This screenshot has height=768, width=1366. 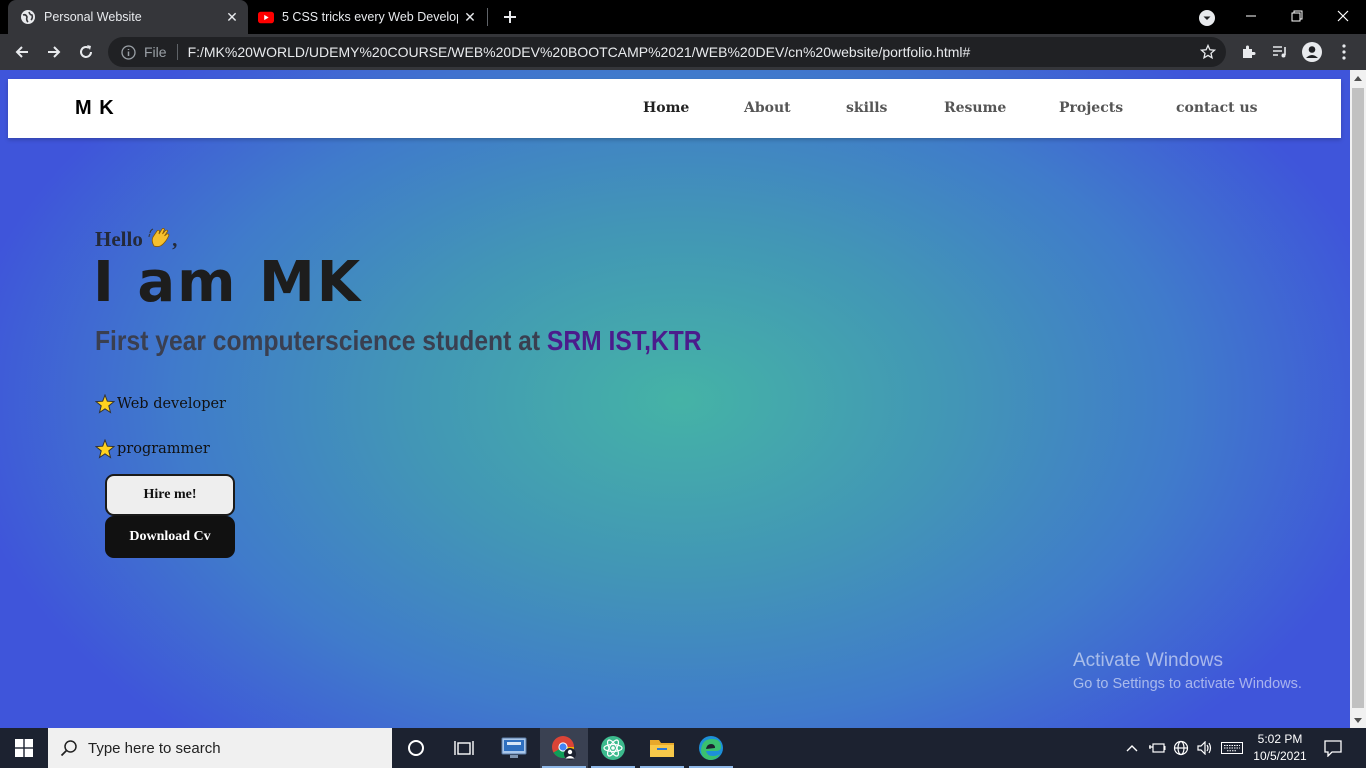 I want to click on role-item: Web developer, so click(x=160, y=404).